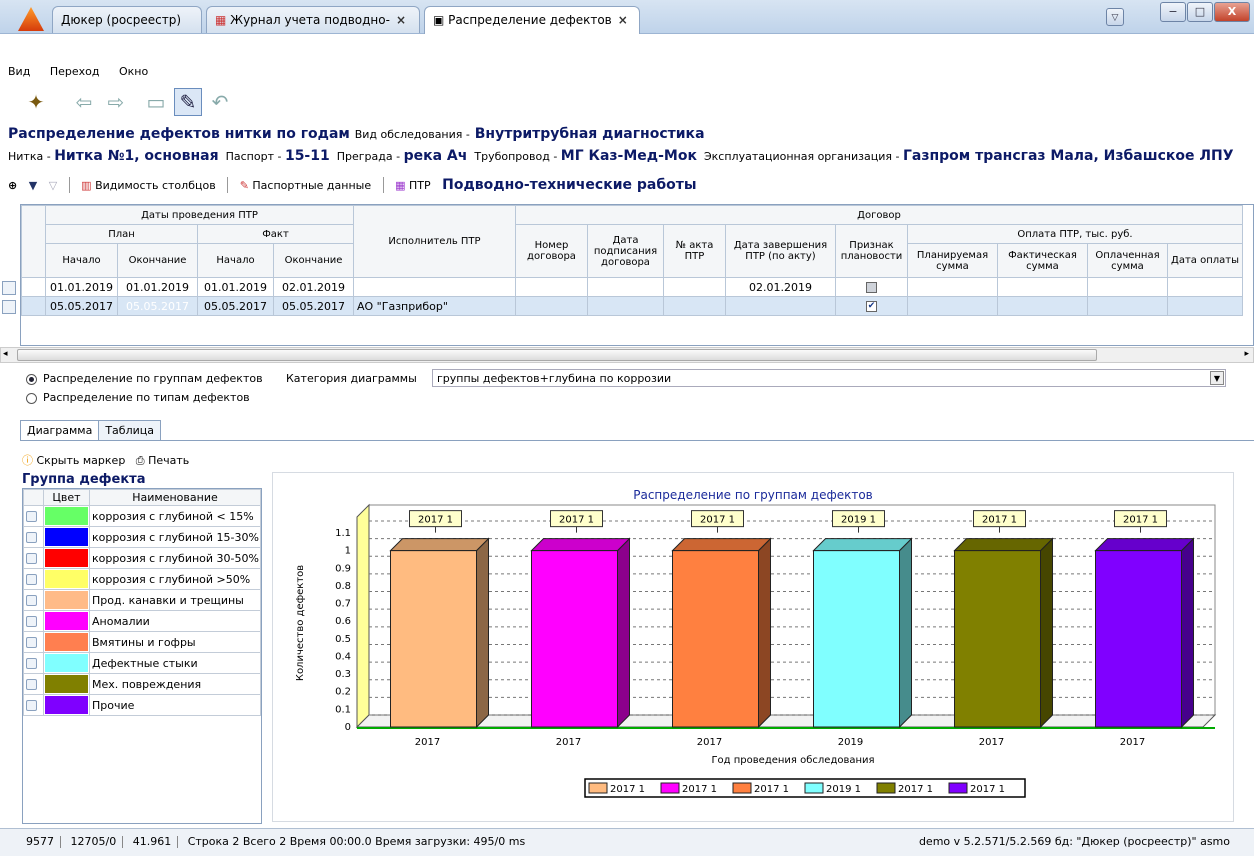 This screenshot has height=856, width=1254. What do you see at coordinates (1042, 260) in the screenshot?
I see `col-fact-sum: Фактическая сумма` at bounding box center [1042, 260].